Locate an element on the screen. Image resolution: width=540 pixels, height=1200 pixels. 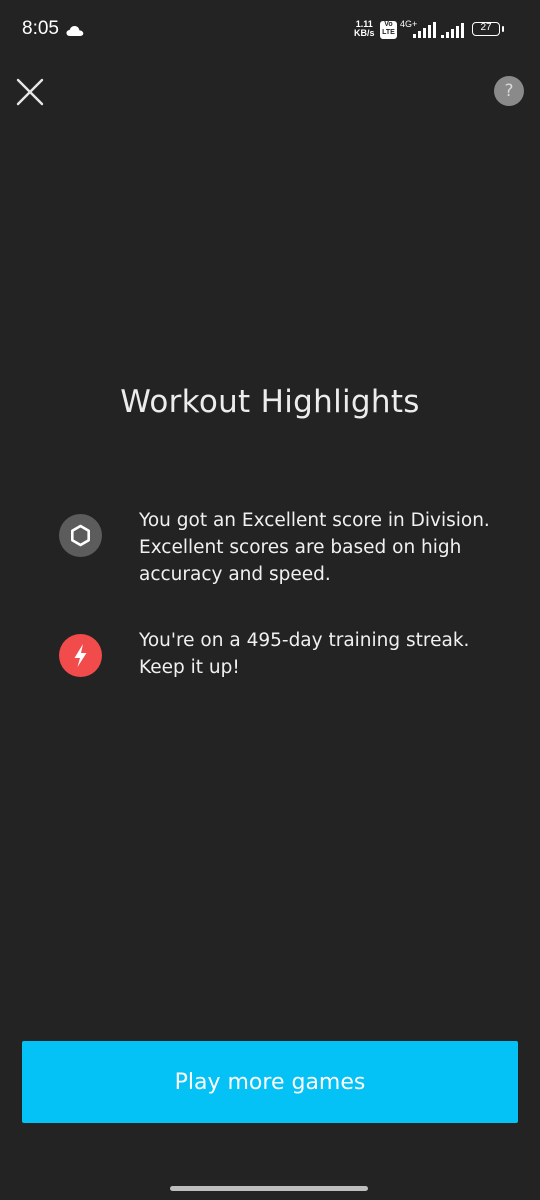
page-title: Workout Highlights is located at coordinates (270, 402).